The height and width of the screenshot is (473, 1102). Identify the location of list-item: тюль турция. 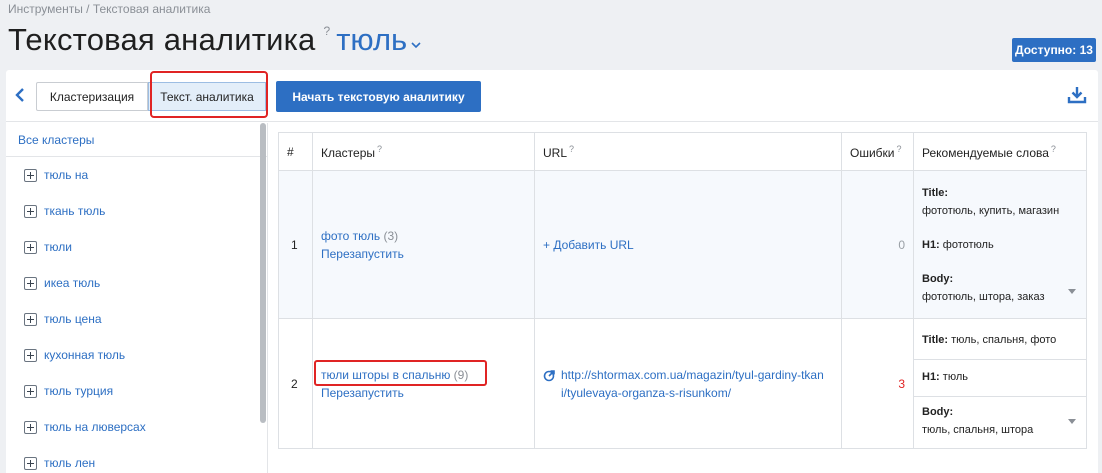
(136, 391).